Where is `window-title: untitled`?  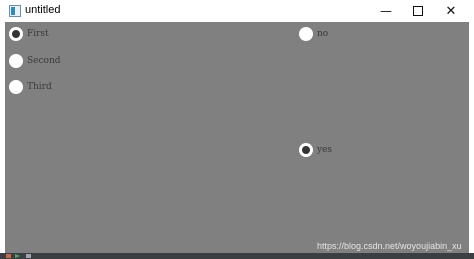
window-title: untitled is located at coordinates (43, 10).